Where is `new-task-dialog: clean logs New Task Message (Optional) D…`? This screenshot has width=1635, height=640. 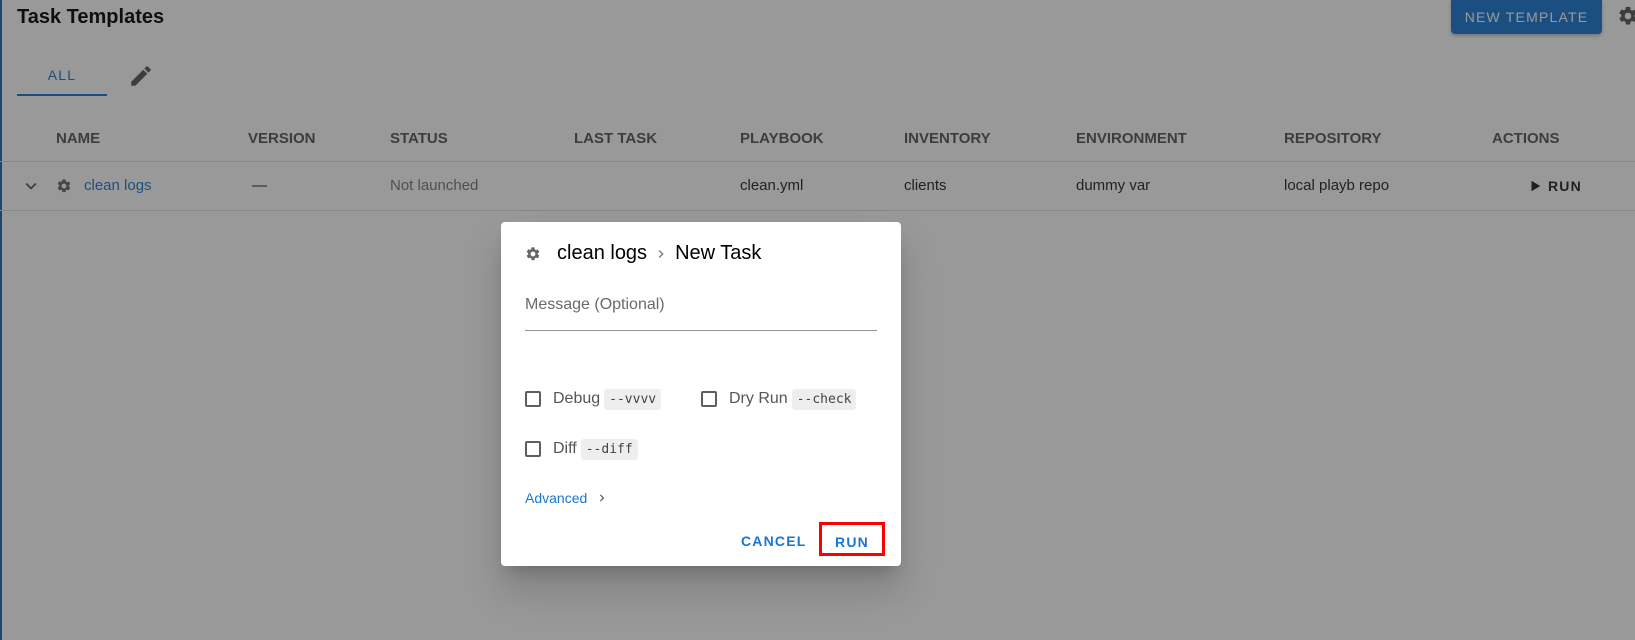 new-task-dialog: clean logs New Task Message (Optional) D… is located at coordinates (701, 394).